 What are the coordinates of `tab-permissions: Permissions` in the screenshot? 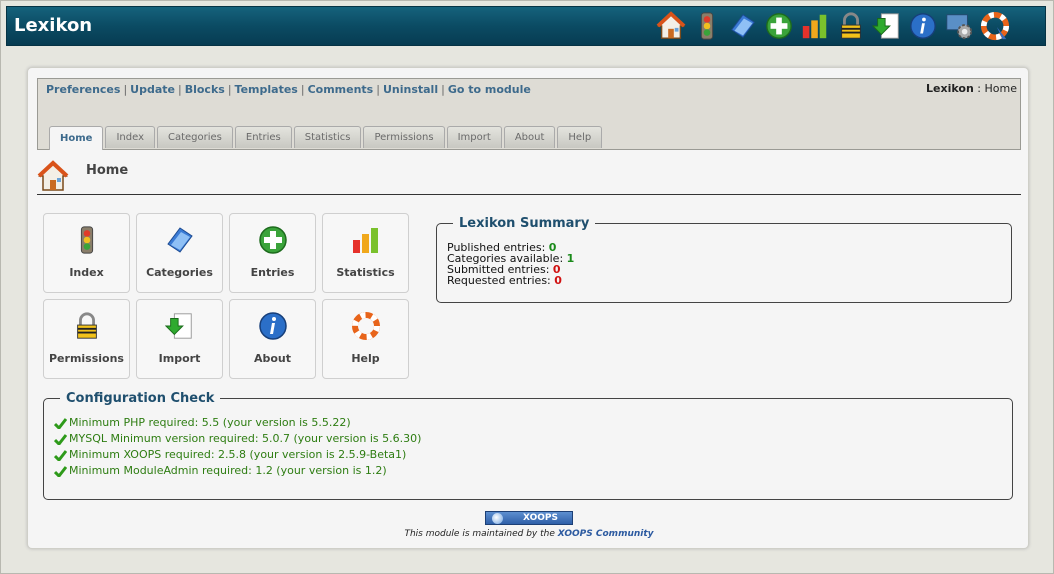 It's located at (404, 137).